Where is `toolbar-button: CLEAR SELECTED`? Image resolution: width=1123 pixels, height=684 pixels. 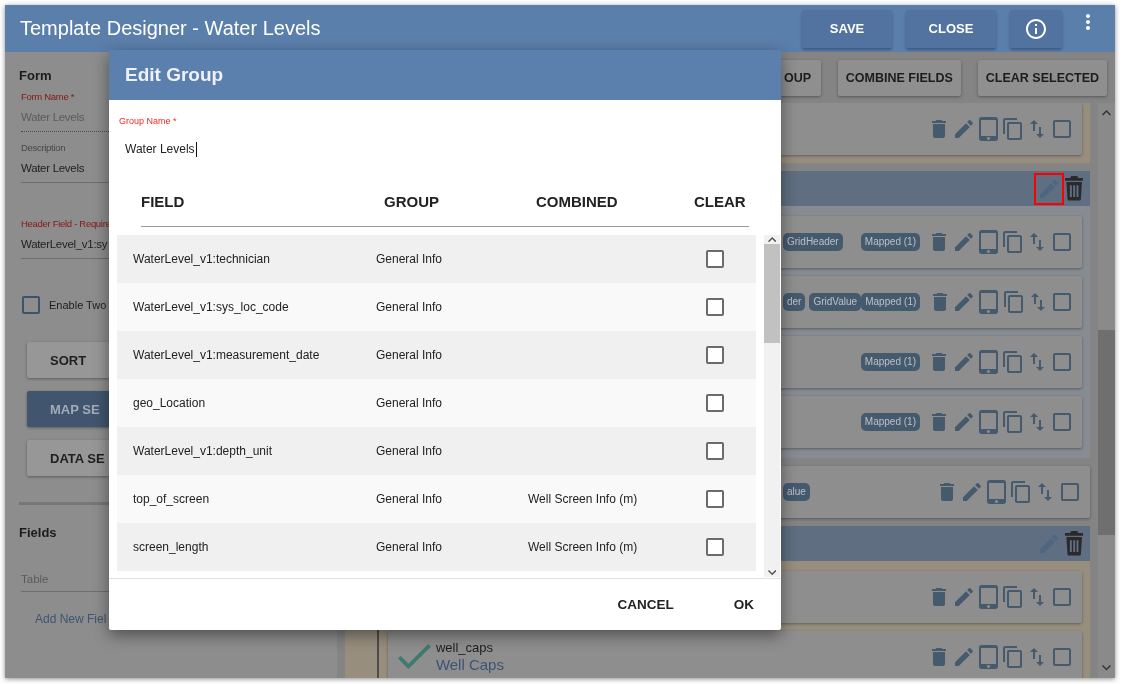
toolbar-button: CLEAR SELECTED is located at coordinates (1042, 77).